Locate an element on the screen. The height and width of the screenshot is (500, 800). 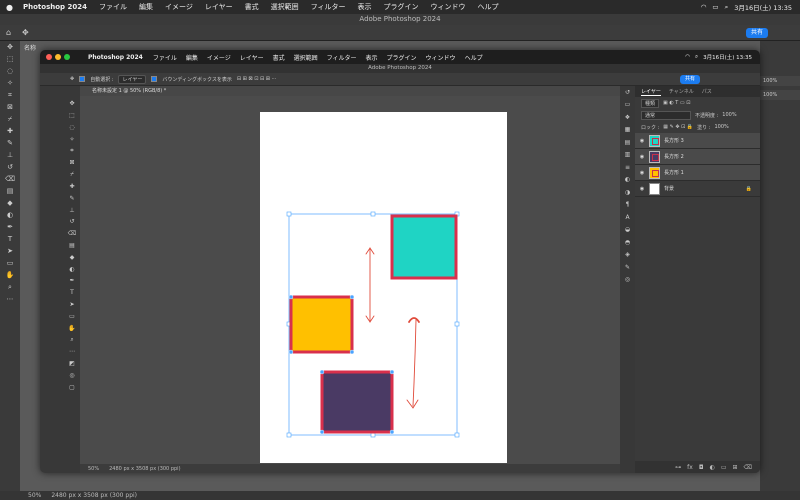
home-icon: ⌂ is located at coordinates (8, 32).